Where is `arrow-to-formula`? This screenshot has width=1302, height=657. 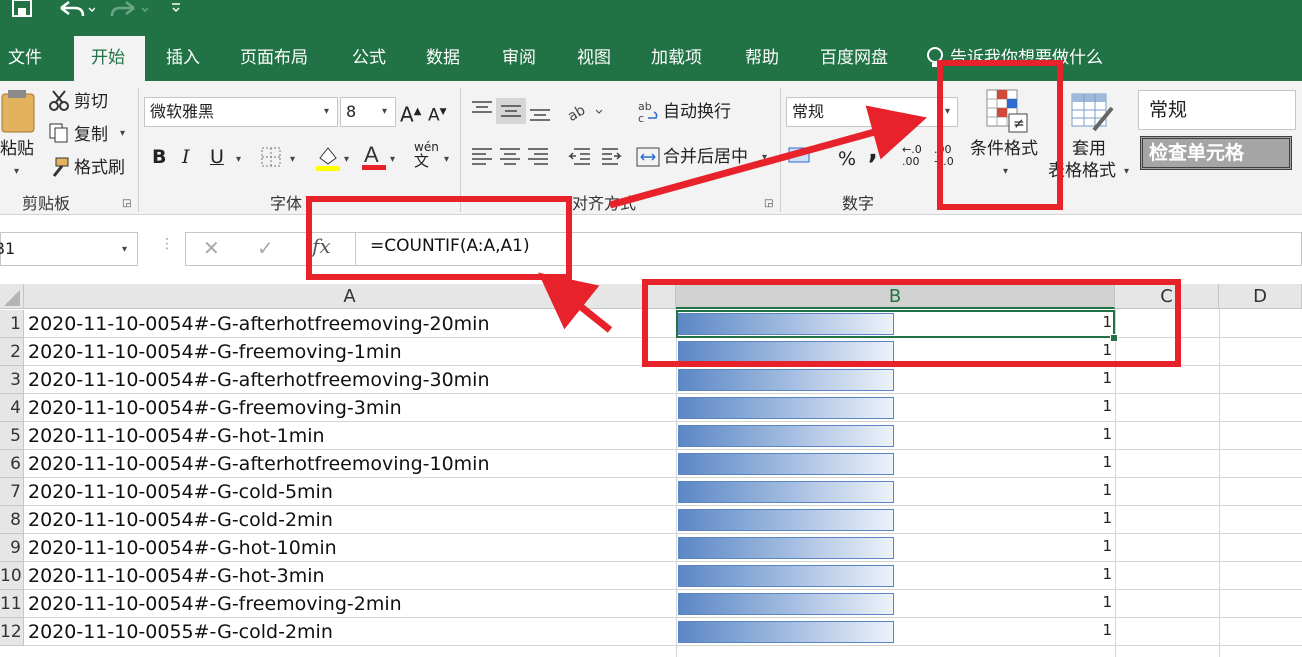 arrow-to-formula is located at coordinates (575, 302).